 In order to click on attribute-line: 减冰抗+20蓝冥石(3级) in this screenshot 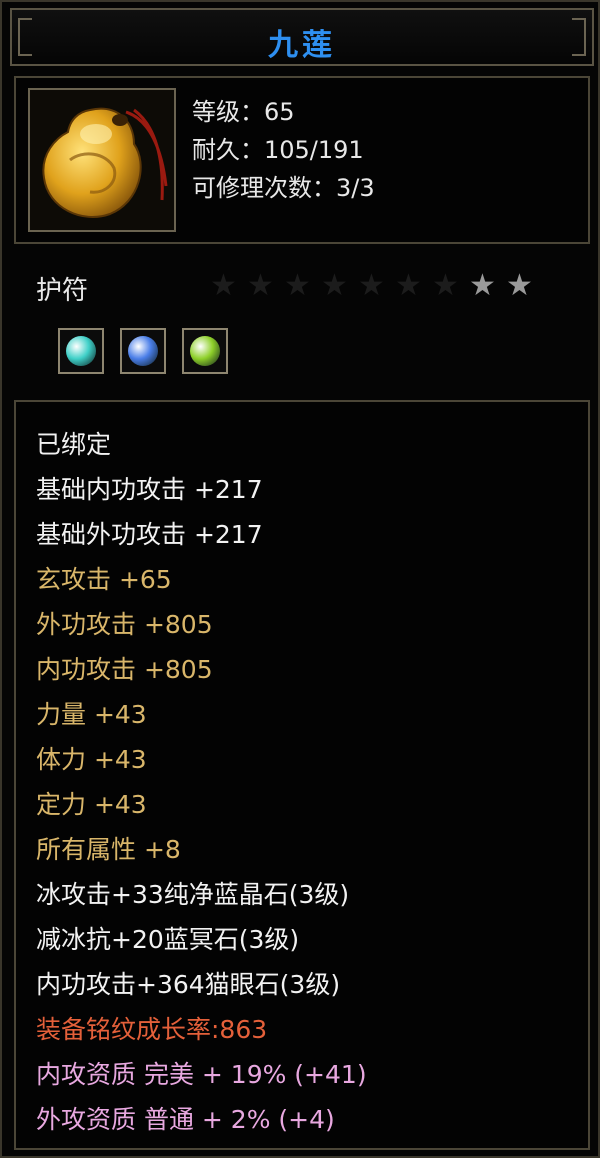, I will do `click(168, 939)`.